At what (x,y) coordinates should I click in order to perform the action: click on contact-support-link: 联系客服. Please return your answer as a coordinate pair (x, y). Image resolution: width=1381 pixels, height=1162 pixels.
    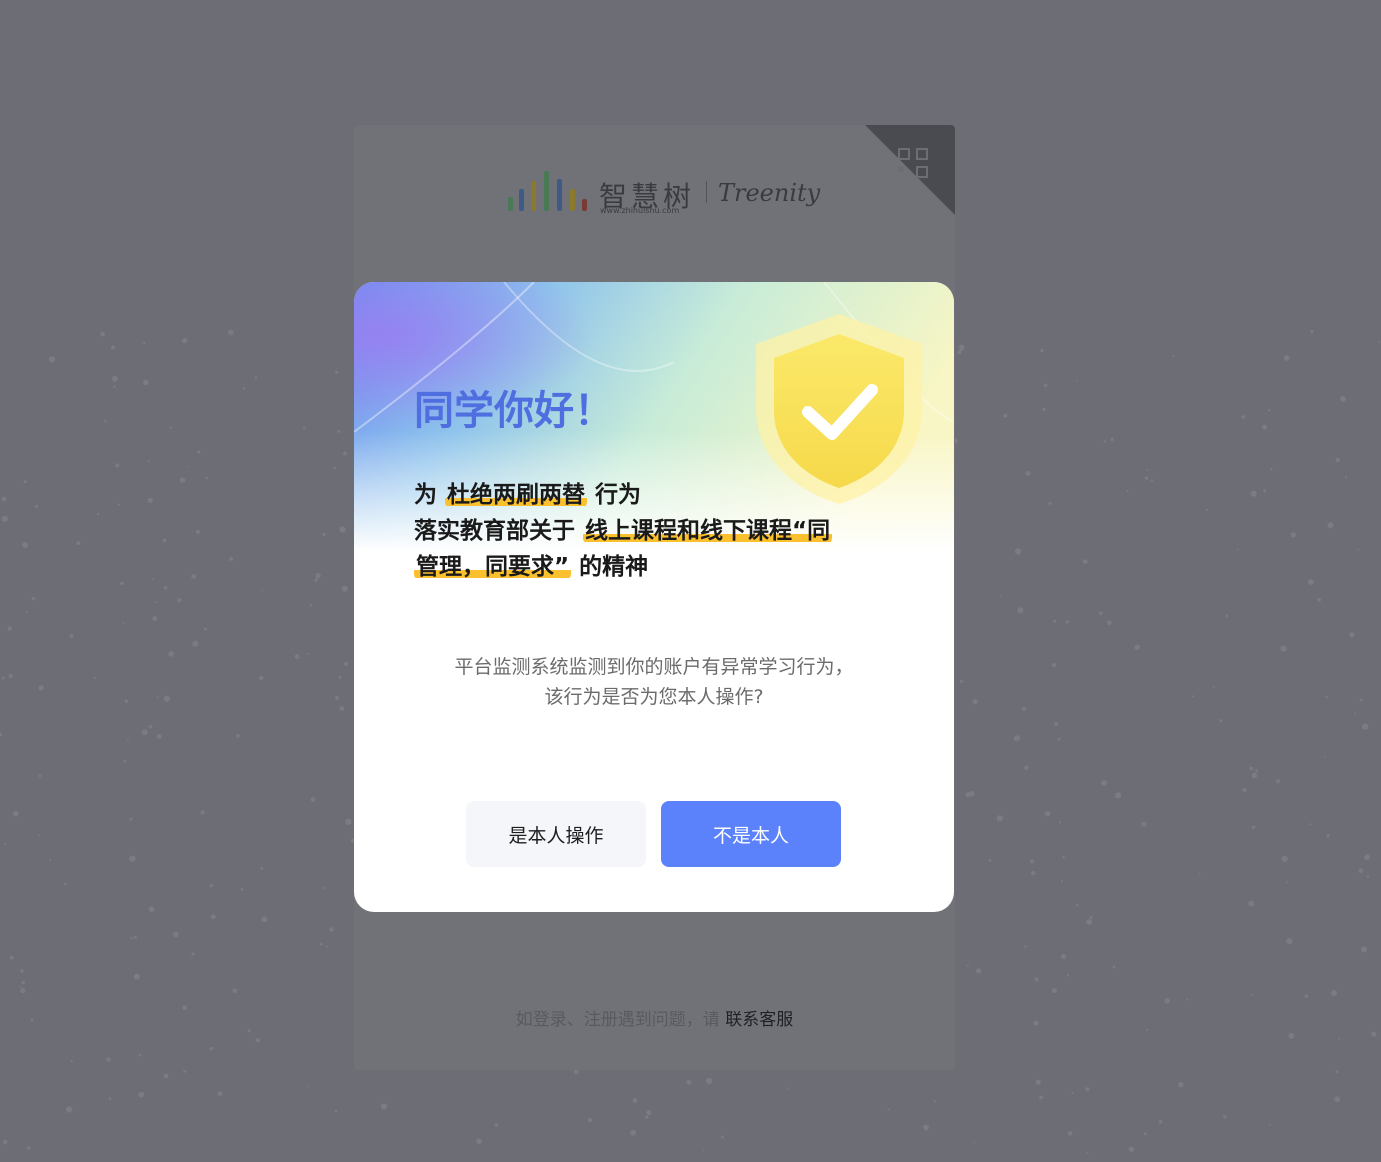
    Looking at the image, I should click on (759, 1020).